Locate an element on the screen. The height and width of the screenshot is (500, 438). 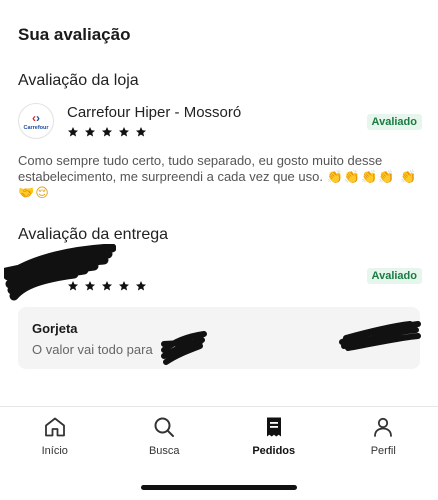
tip-title: Gorjeta is located at coordinates (55, 328).